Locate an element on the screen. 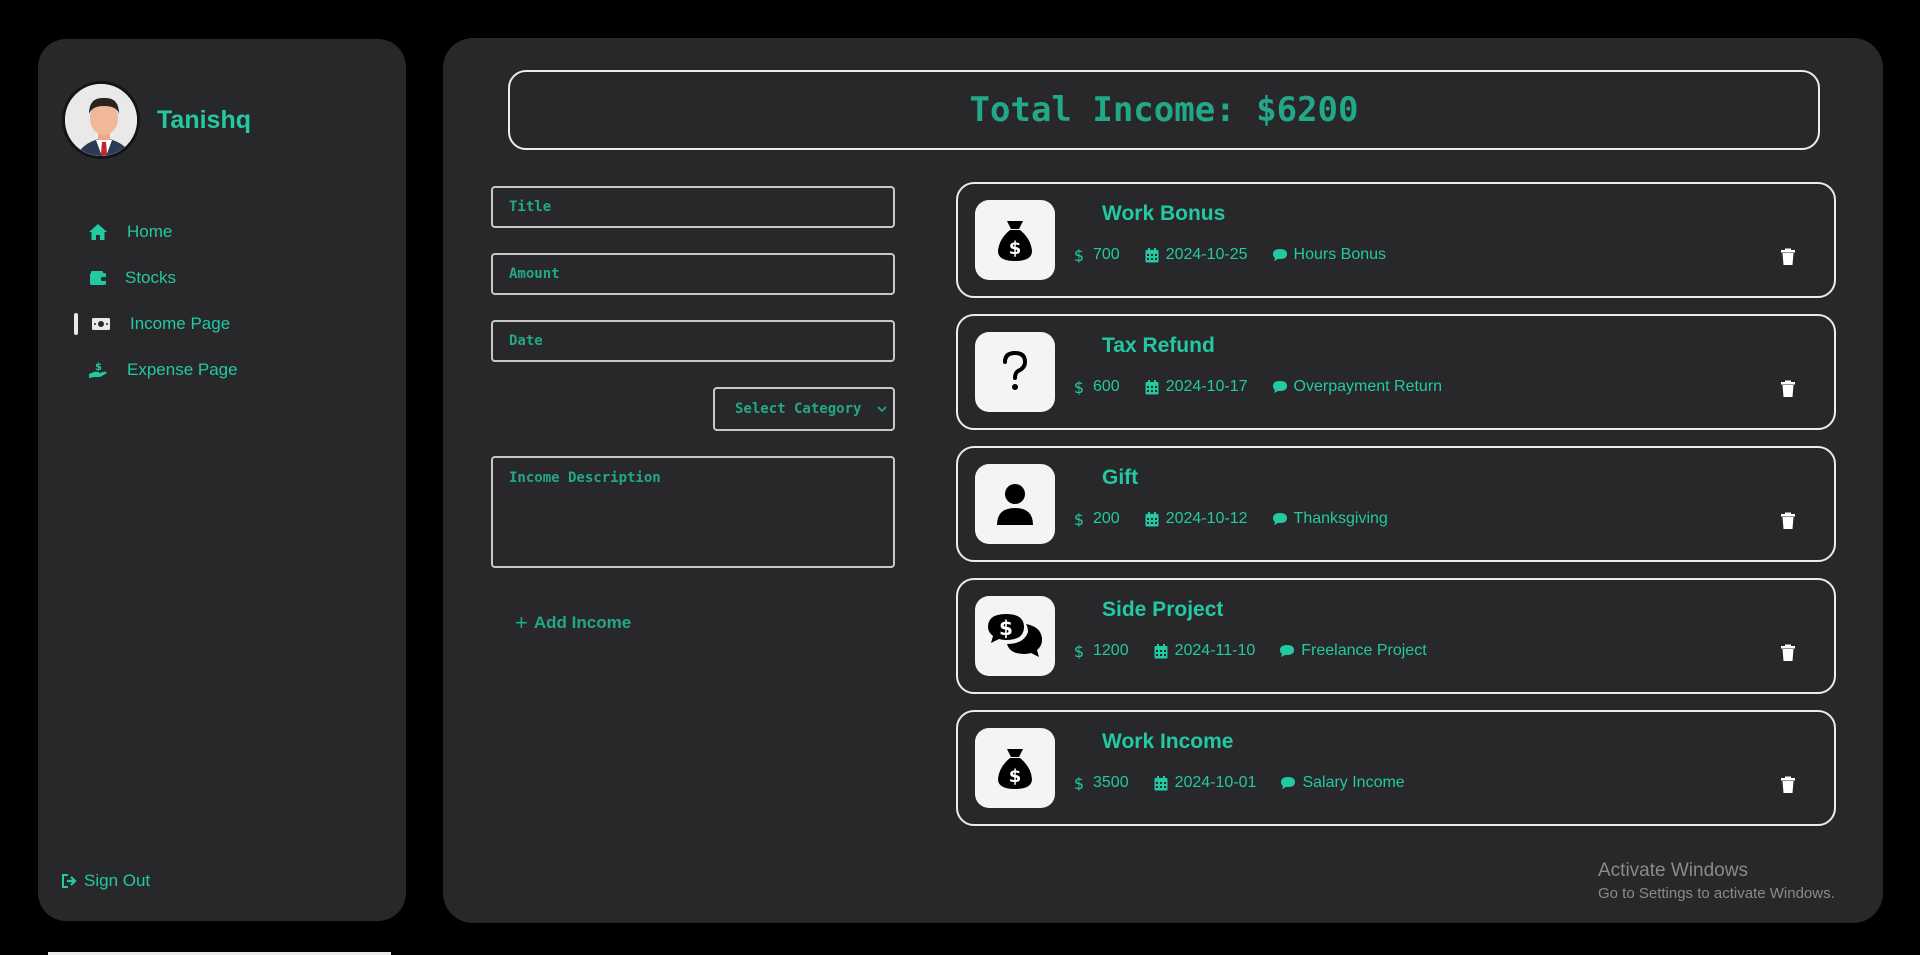  income-amount: 200 is located at coordinates (1106, 518).